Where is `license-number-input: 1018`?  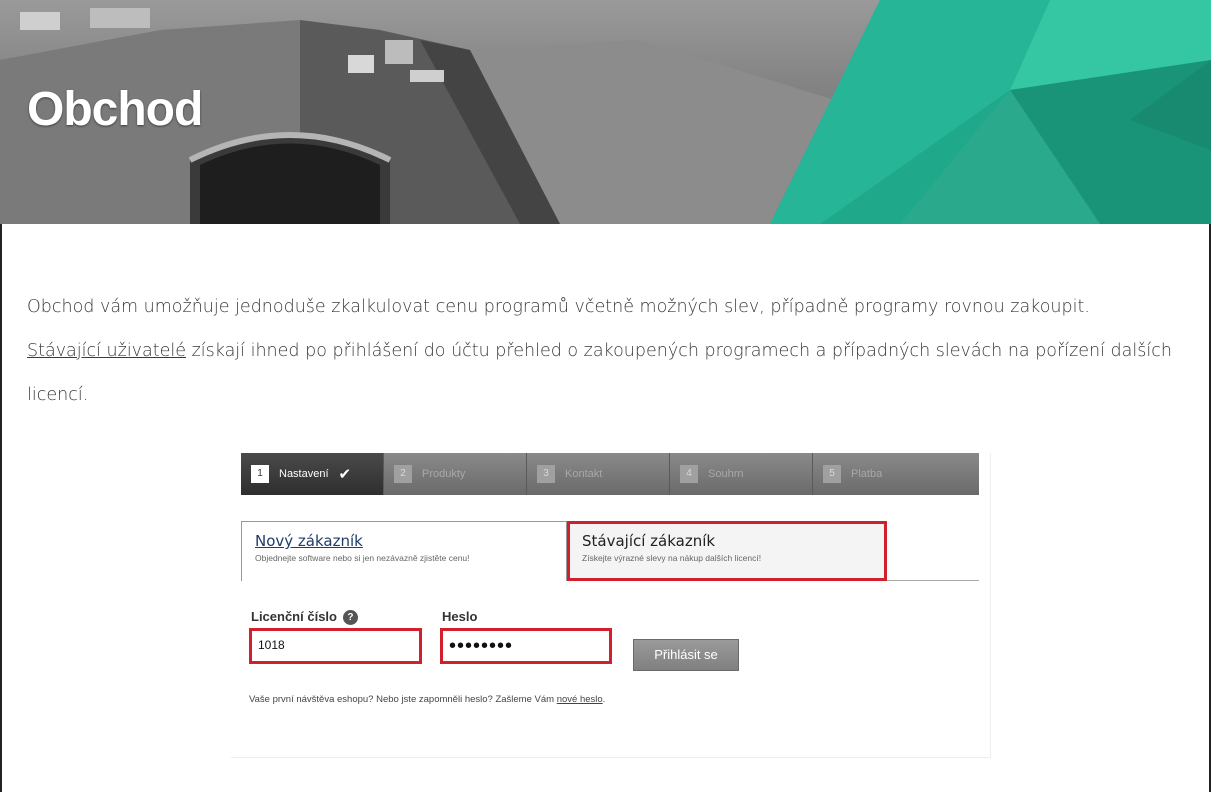 license-number-input: 1018 is located at coordinates (335, 646).